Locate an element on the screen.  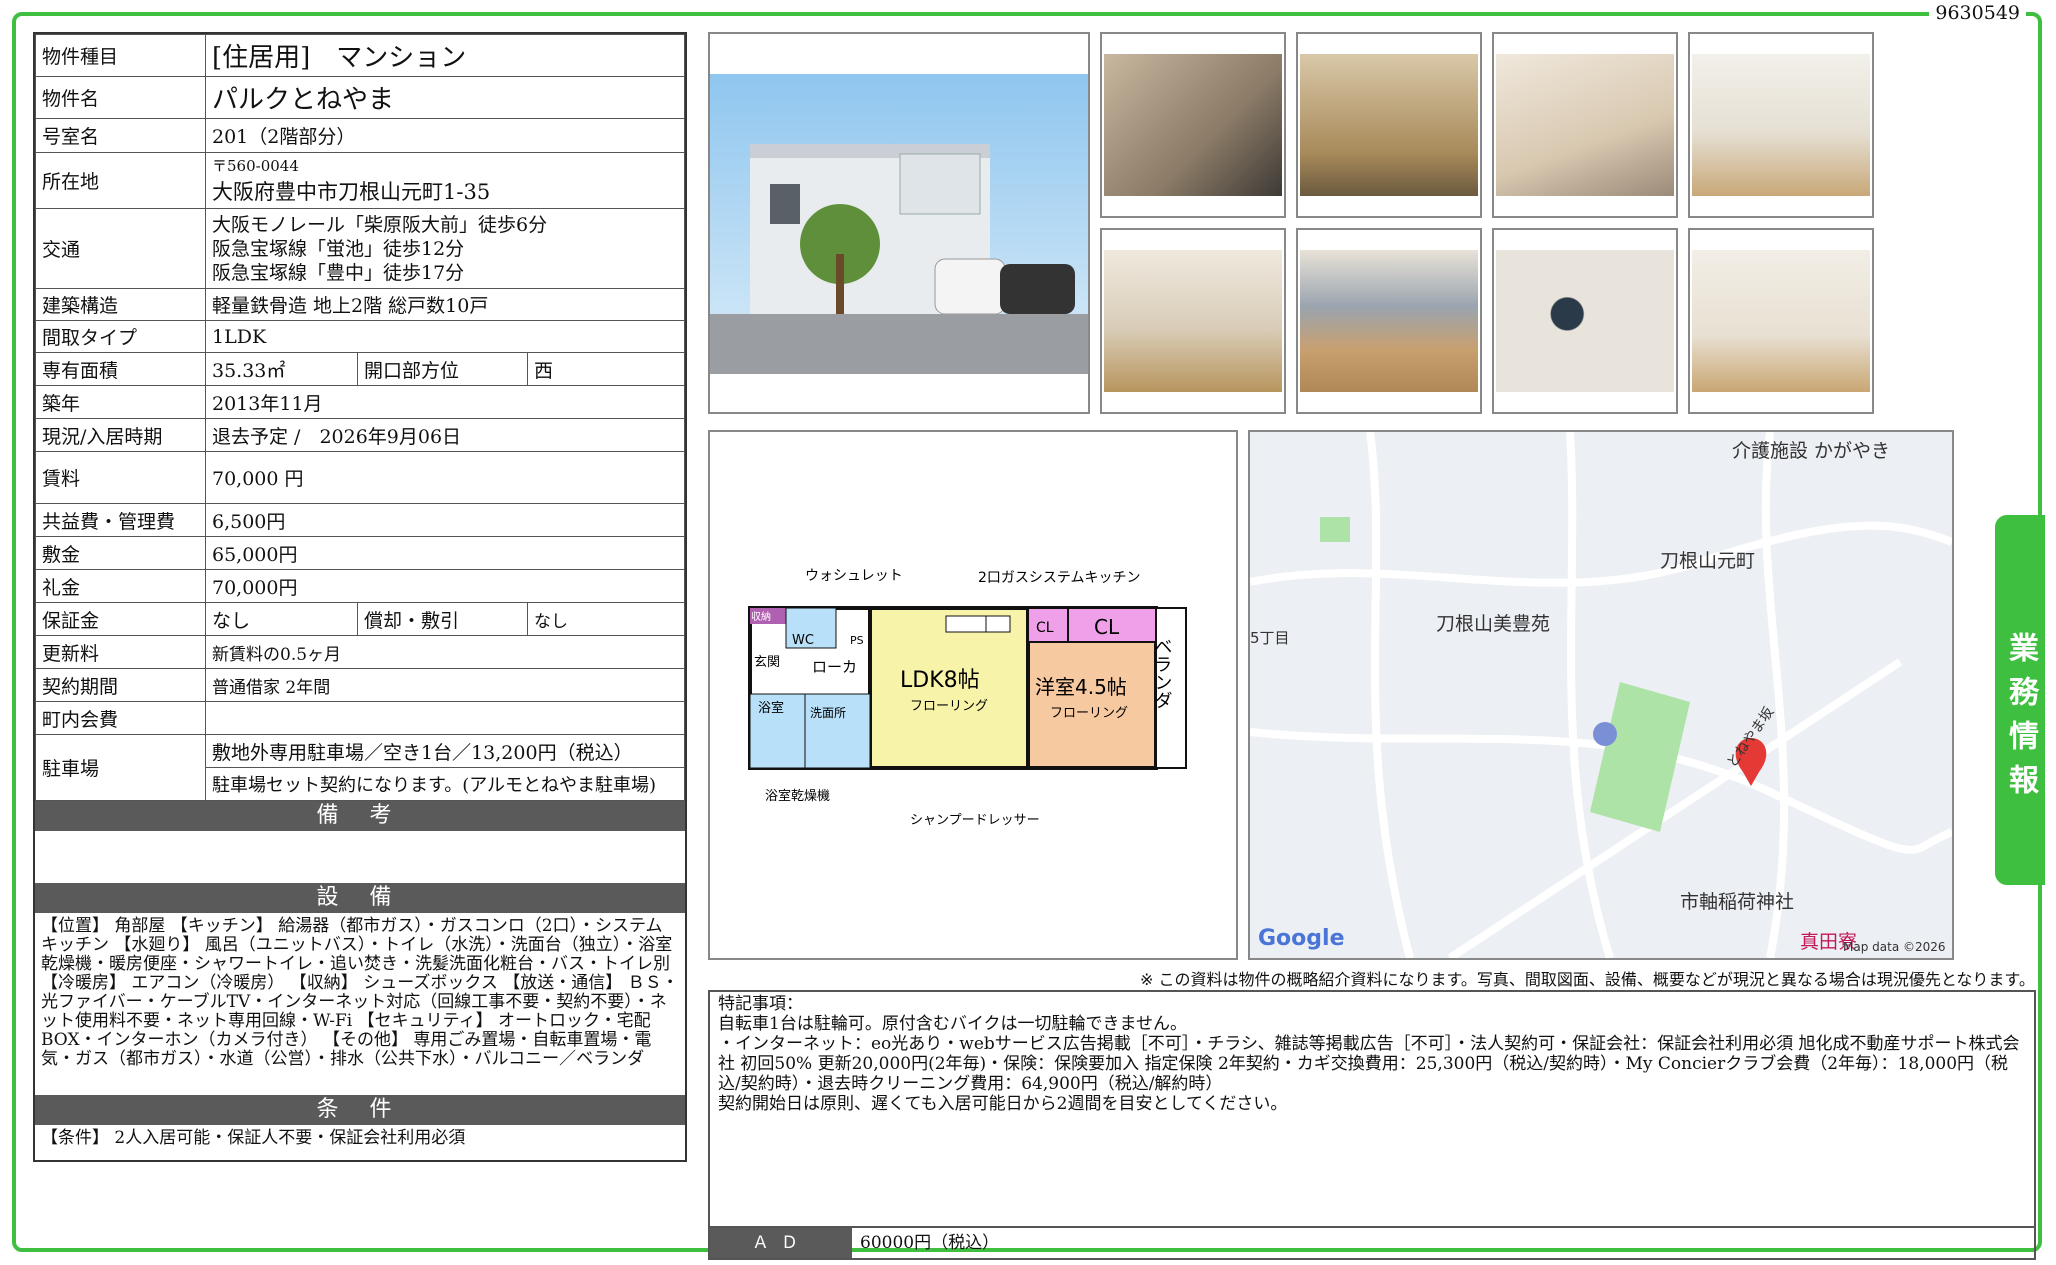
value-town-fee is located at coordinates (445, 718).